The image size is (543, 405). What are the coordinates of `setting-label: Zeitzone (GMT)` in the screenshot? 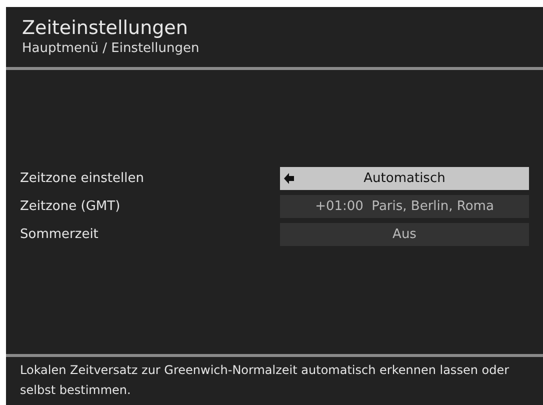 It's located at (71, 206).